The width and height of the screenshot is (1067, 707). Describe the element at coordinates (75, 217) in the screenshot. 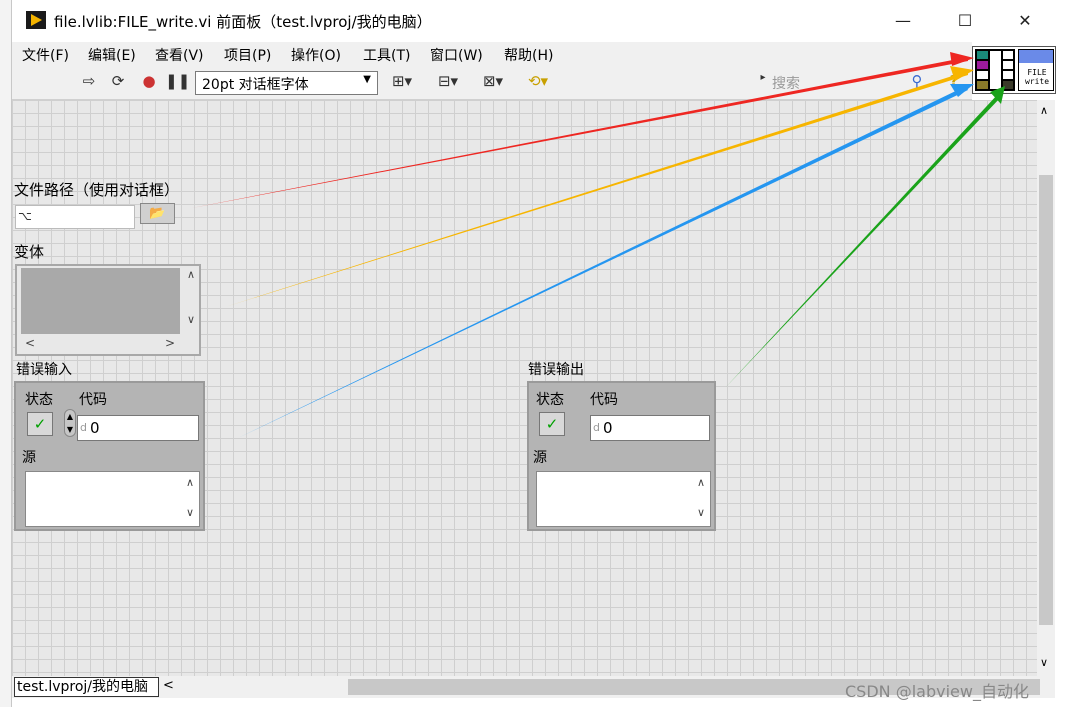

I see `file-path-control: ⌥` at that location.